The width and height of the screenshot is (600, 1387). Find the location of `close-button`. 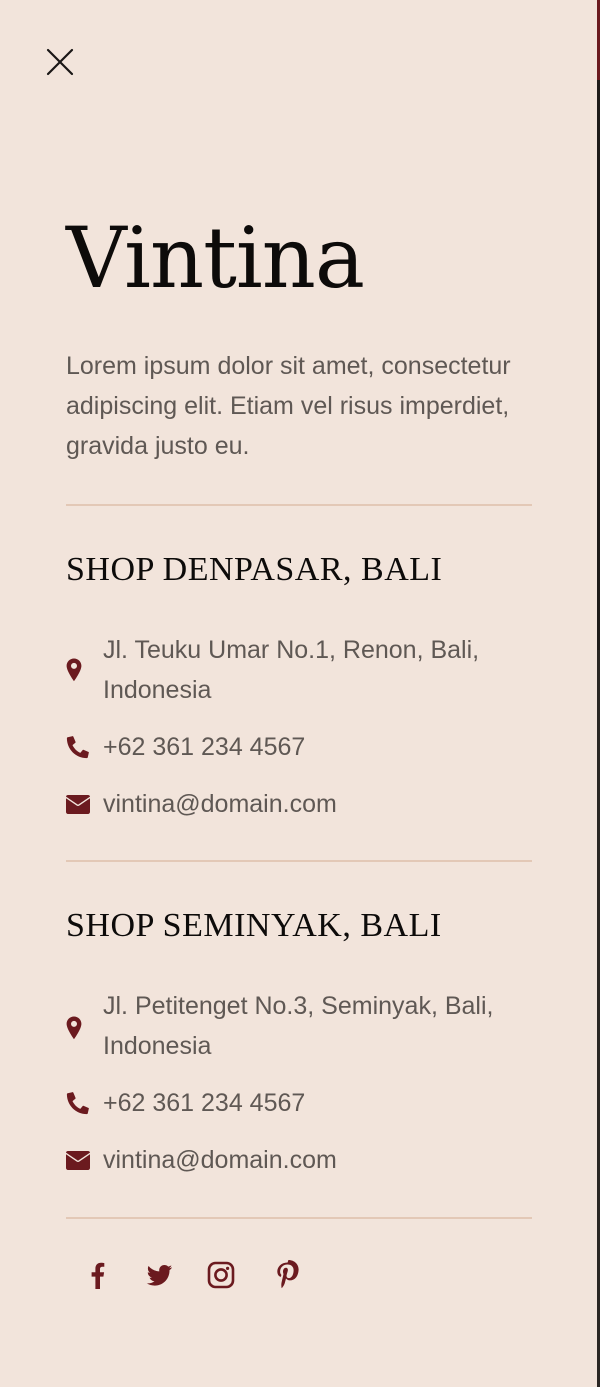

close-button is located at coordinates (60, 62).